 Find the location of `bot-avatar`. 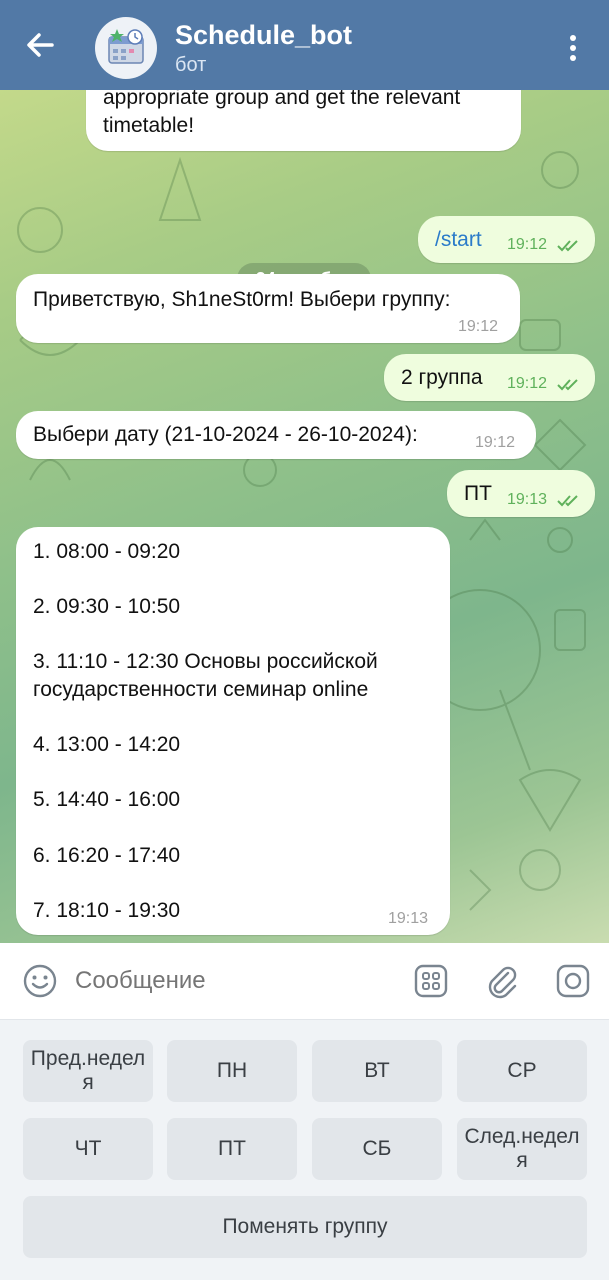

bot-avatar is located at coordinates (126, 48).